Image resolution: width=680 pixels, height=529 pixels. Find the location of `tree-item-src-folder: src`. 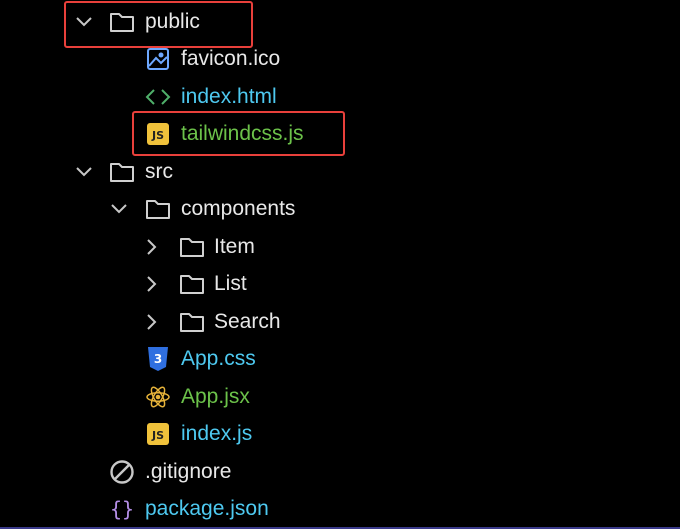

tree-item-src-folder: src is located at coordinates (340, 172).